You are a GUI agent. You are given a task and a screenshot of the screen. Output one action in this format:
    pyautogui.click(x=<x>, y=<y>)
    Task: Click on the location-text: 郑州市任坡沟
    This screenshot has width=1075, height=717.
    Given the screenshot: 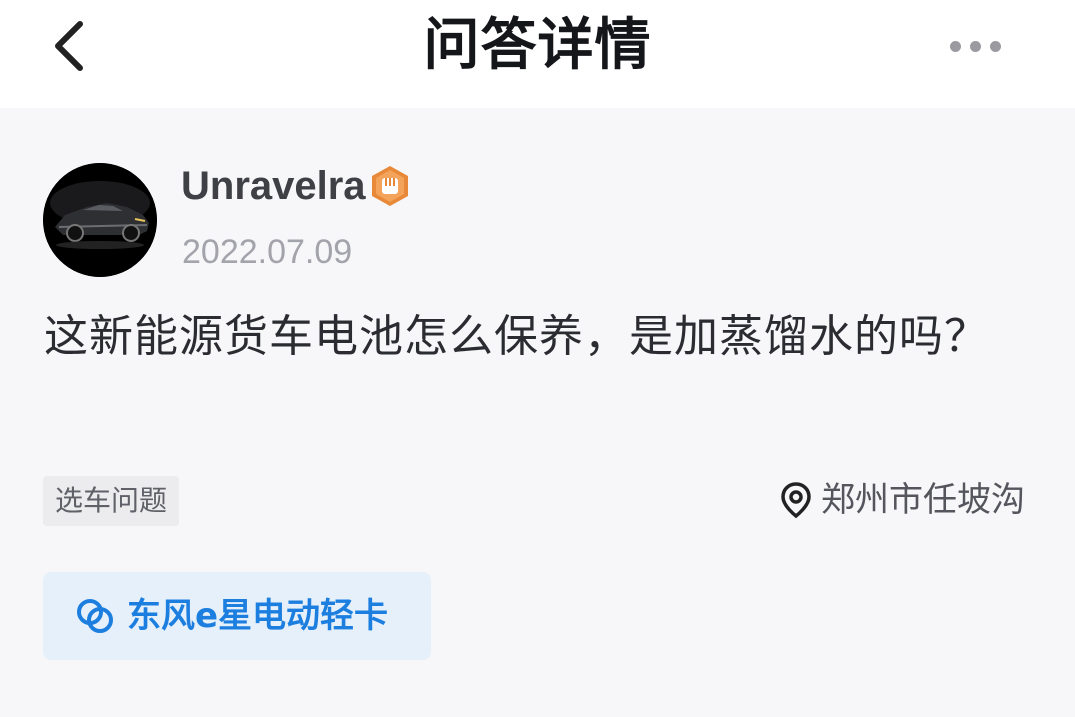 What is the action you would take?
    pyautogui.click(x=923, y=500)
    